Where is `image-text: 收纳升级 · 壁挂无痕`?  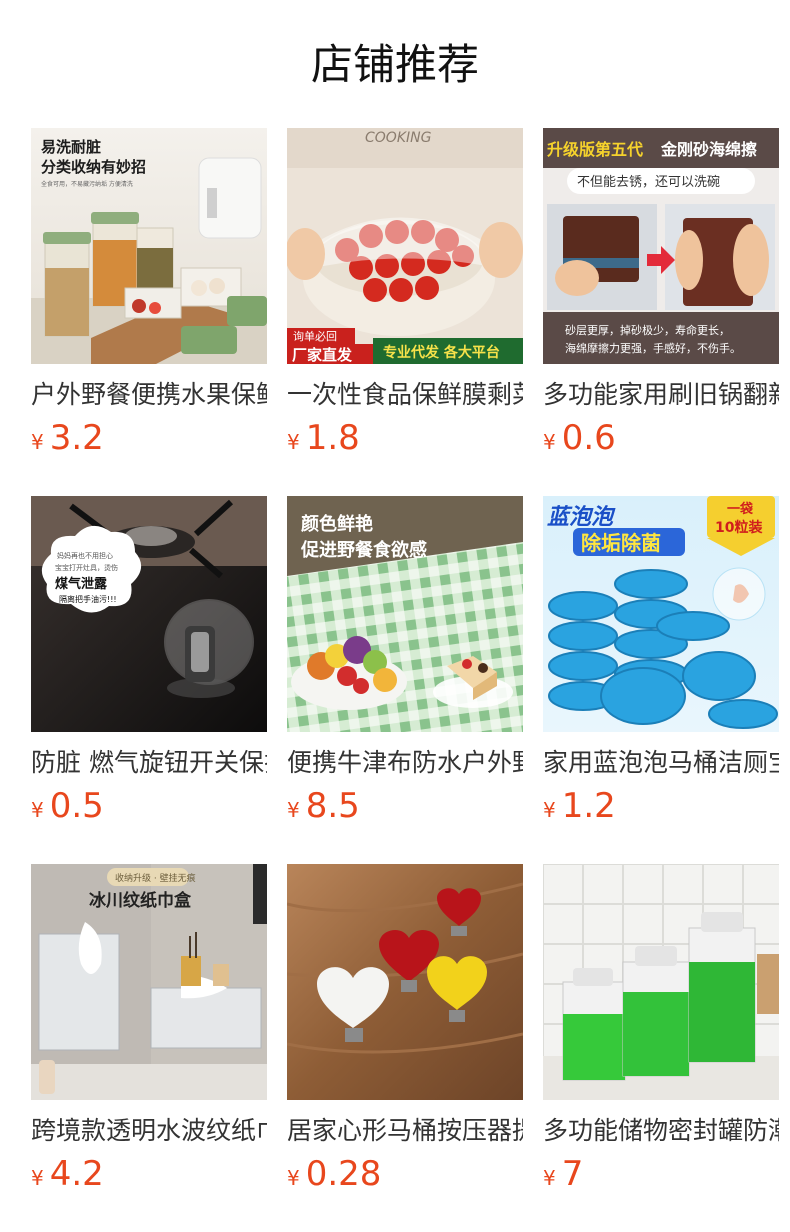 image-text: 收纳升级 · 壁挂无痕 is located at coordinates (155, 878).